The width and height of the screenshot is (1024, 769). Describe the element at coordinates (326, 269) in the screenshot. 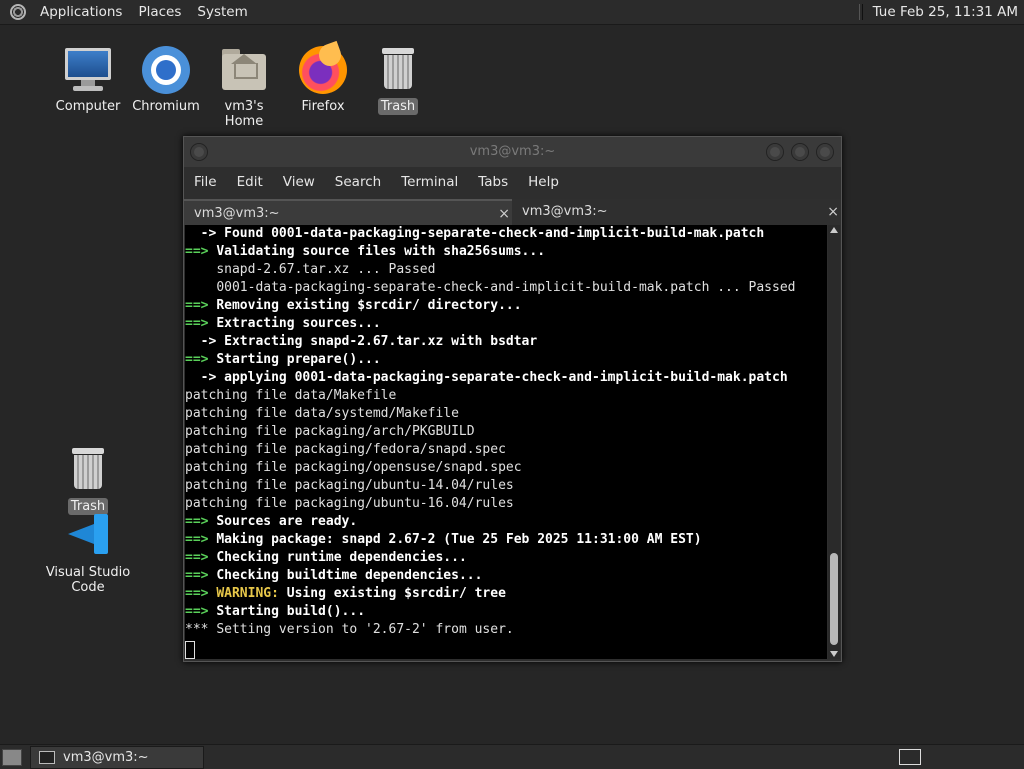

I see `line-text: snapd-2.67.tar.xz ... Passed` at that location.